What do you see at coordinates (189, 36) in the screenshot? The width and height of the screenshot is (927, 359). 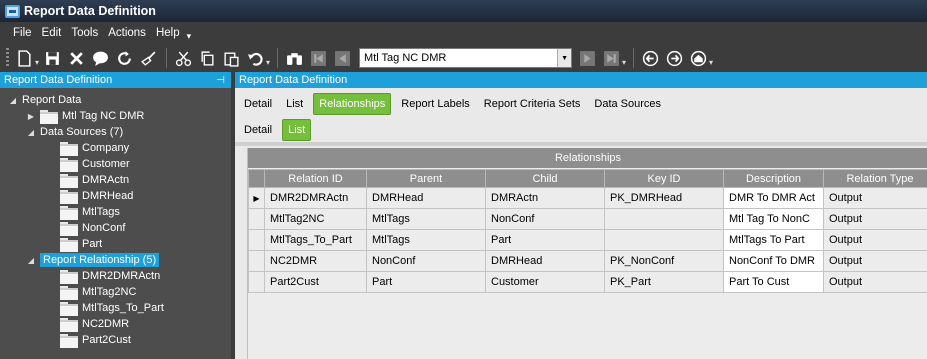 I see `menu-overflow-icon: ▾` at bounding box center [189, 36].